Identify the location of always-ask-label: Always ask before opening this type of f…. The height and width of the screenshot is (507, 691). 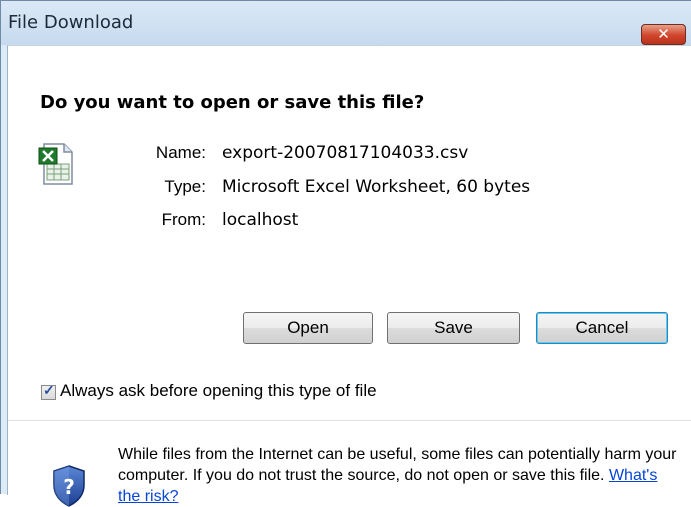
(218, 391).